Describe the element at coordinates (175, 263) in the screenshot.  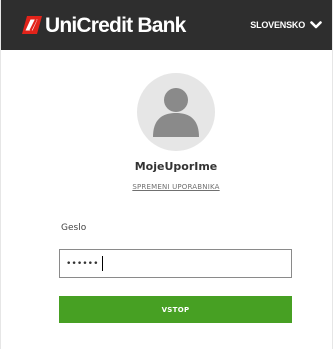
I see `password-field` at that location.